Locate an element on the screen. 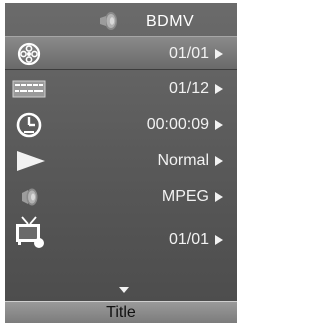 Image resolution: width=320 pixels, height=323 pixels. header: BDMV is located at coordinates (121, 19).